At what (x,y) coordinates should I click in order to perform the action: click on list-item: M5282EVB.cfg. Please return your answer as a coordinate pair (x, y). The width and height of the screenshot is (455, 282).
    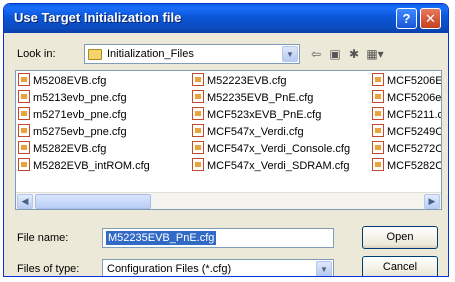
    Looking at the image, I should click on (62, 148).